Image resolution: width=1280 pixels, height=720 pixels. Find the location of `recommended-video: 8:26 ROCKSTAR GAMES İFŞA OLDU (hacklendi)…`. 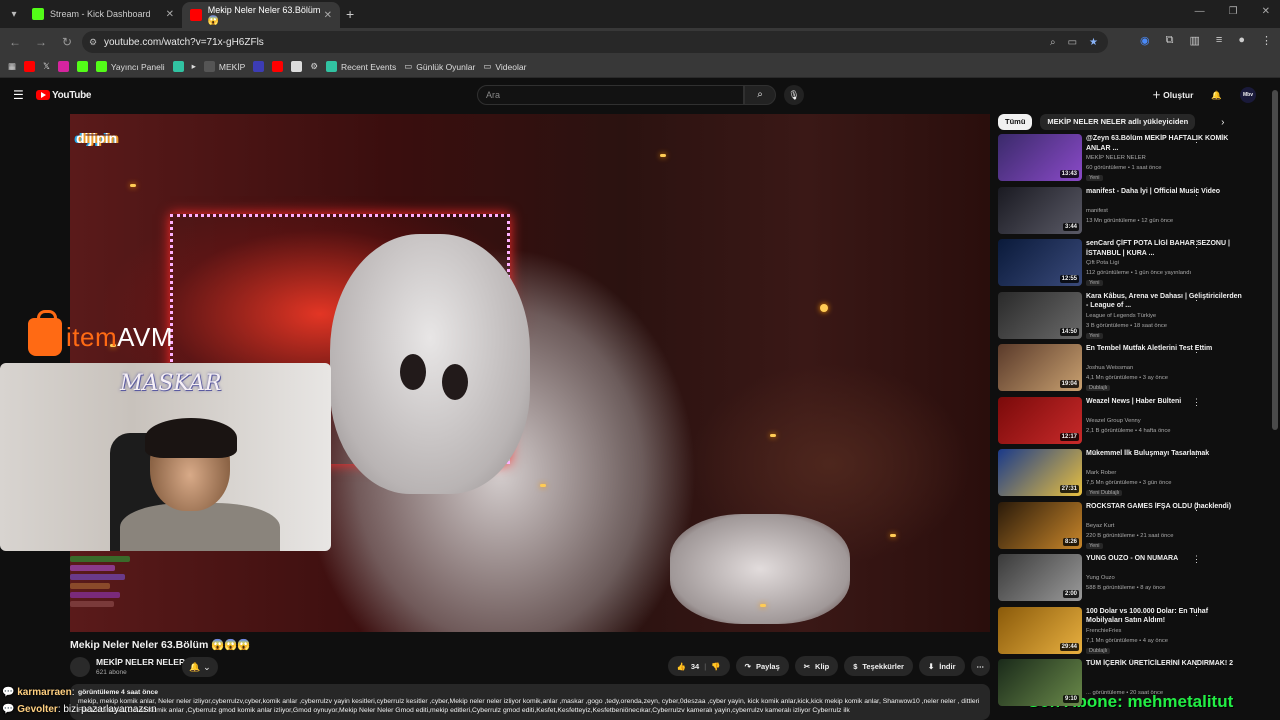

recommended-video: 8:26 ROCKSTAR GAMES İFŞA OLDU (hacklendi)… is located at coordinates (1133, 526).